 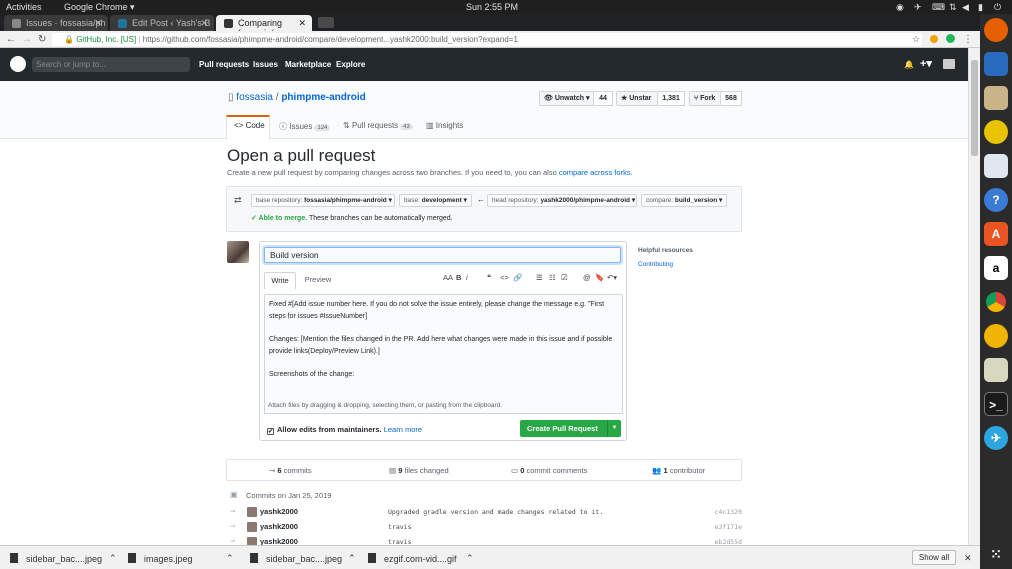 I want to click on mention-icon: @, so click(x=587, y=277).